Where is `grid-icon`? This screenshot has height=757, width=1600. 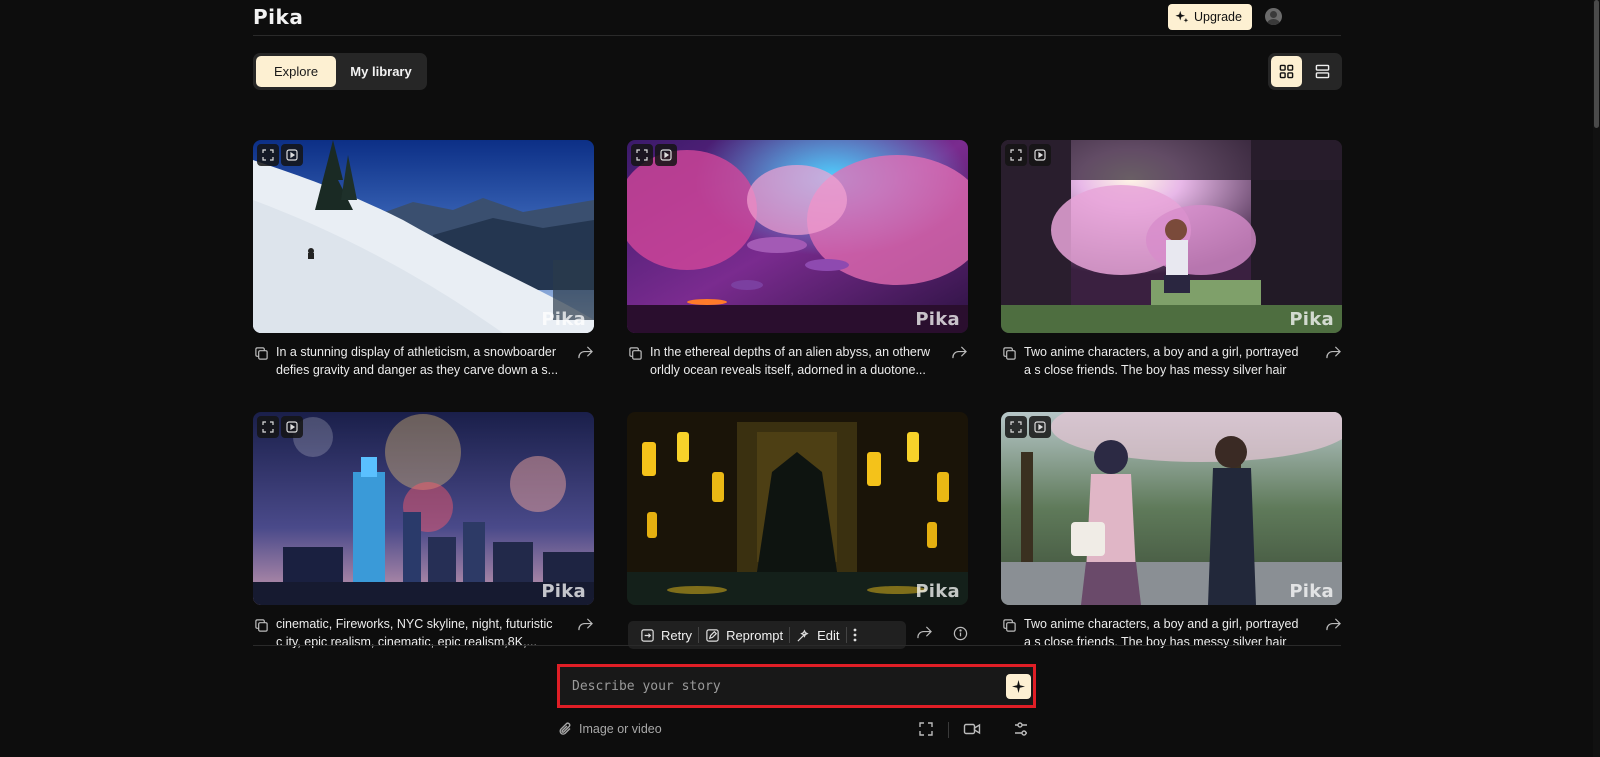
grid-icon is located at coordinates (1286, 71).